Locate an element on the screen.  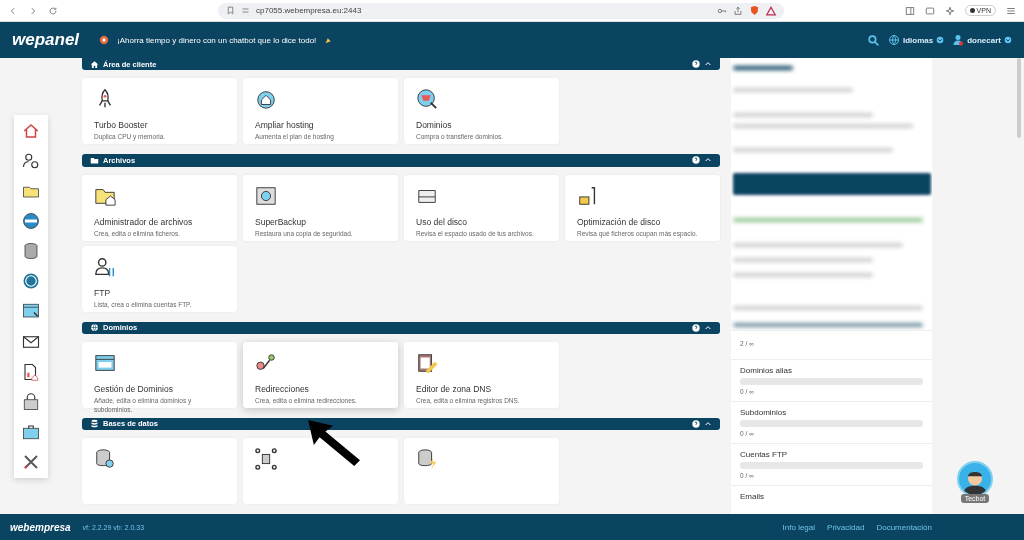
vpn-icon is located at coordinates (972, 10).